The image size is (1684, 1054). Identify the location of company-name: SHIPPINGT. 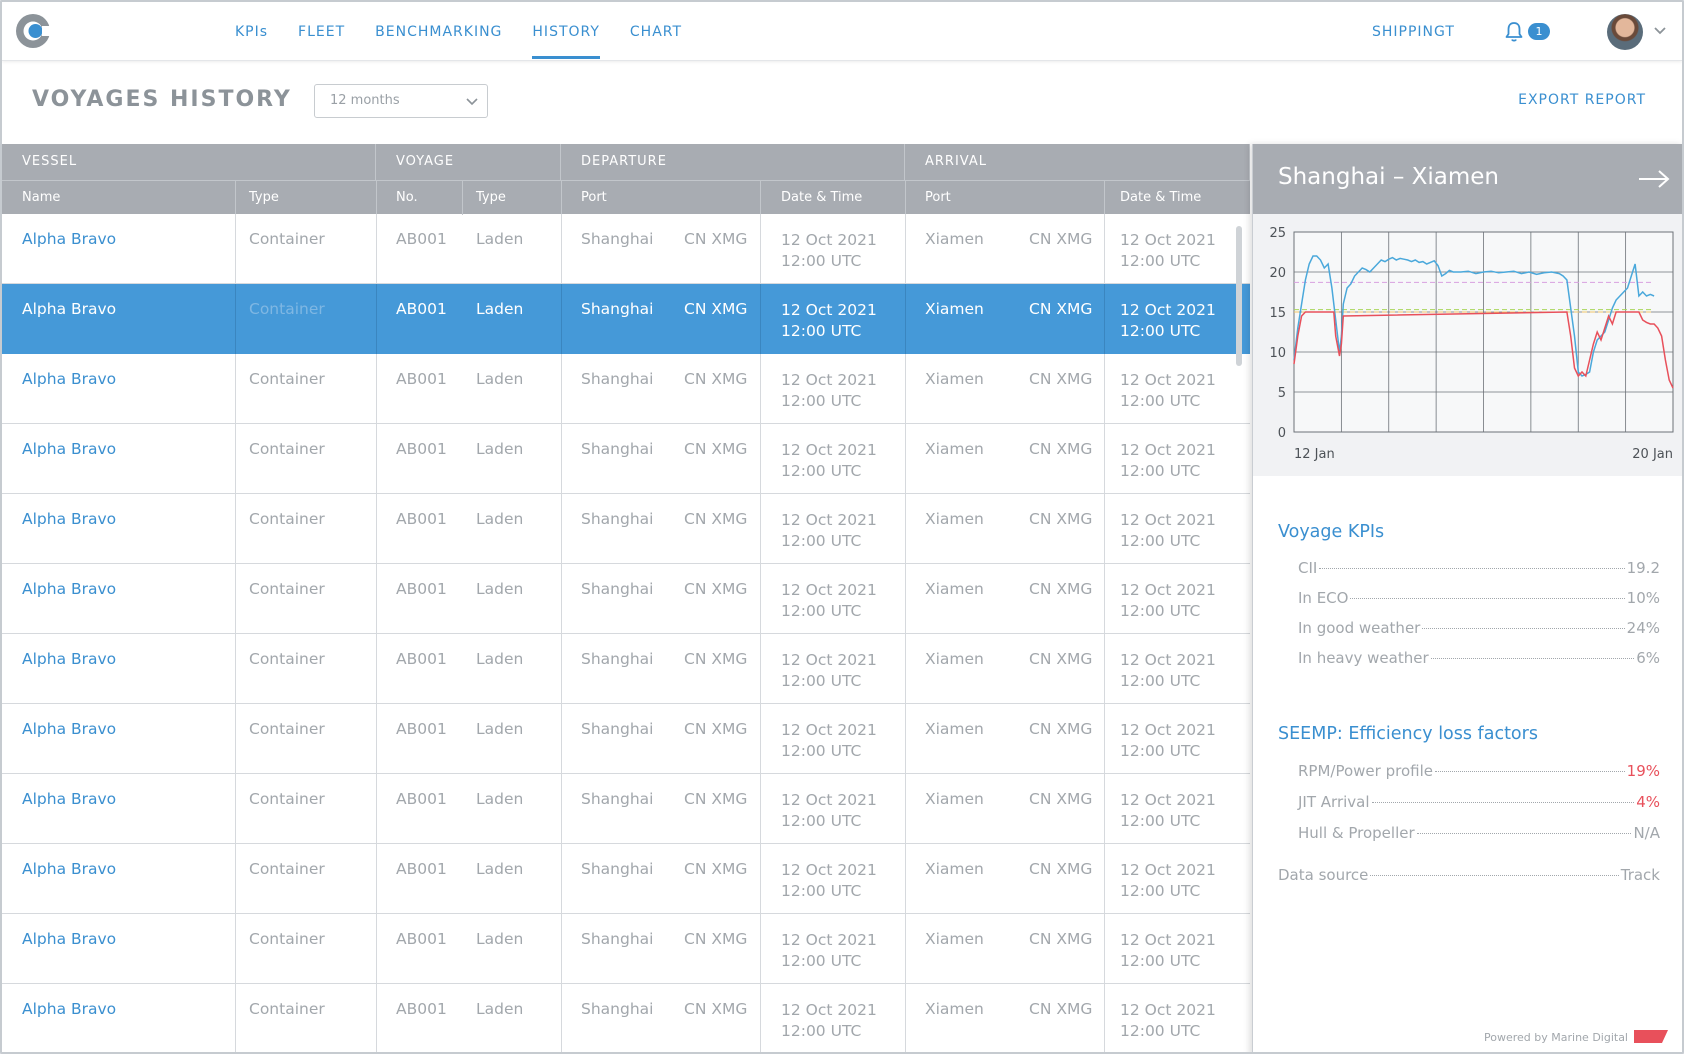
(1413, 32).